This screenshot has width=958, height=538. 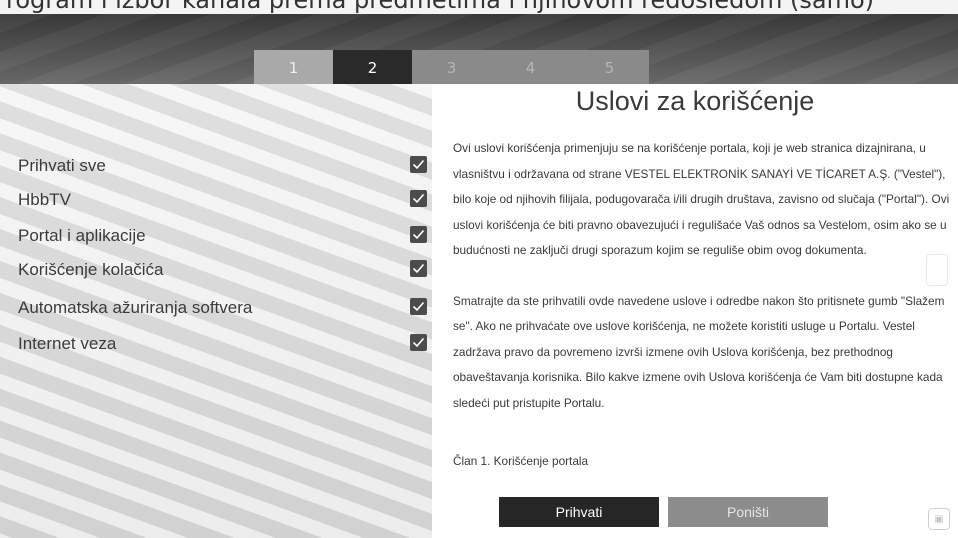 I want to click on step-indicator: 1 2 3 4 5, so click(x=451, y=68).